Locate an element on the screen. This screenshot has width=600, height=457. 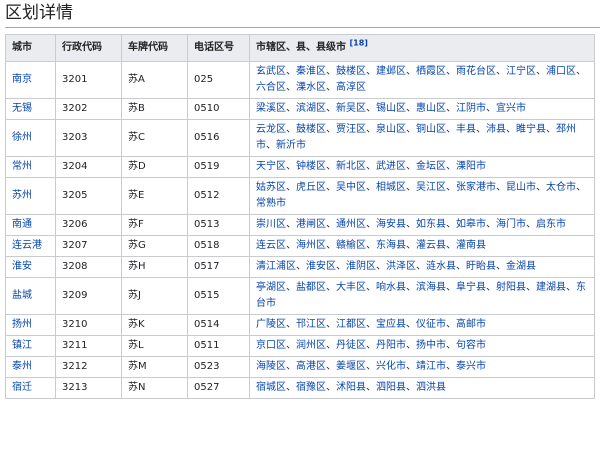
district-link: 金湖县 is located at coordinates (521, 266).